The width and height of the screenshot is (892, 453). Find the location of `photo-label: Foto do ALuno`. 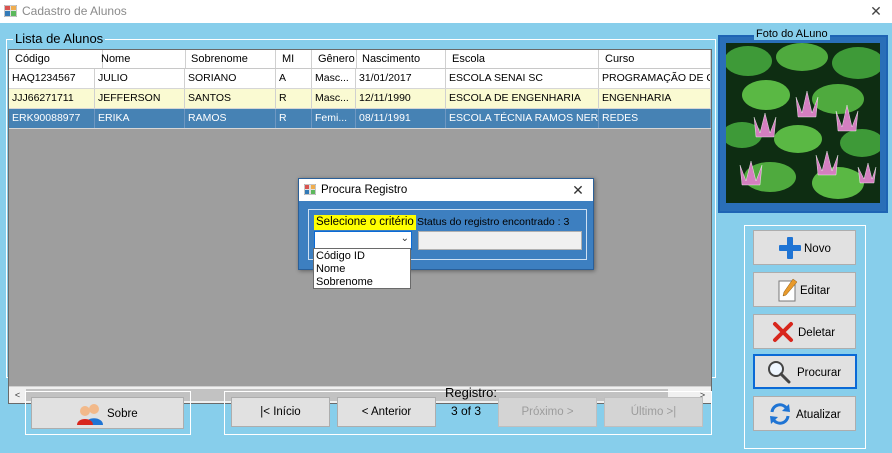

photo-label: Foto do ALuno is located at coordinates (792, 34).